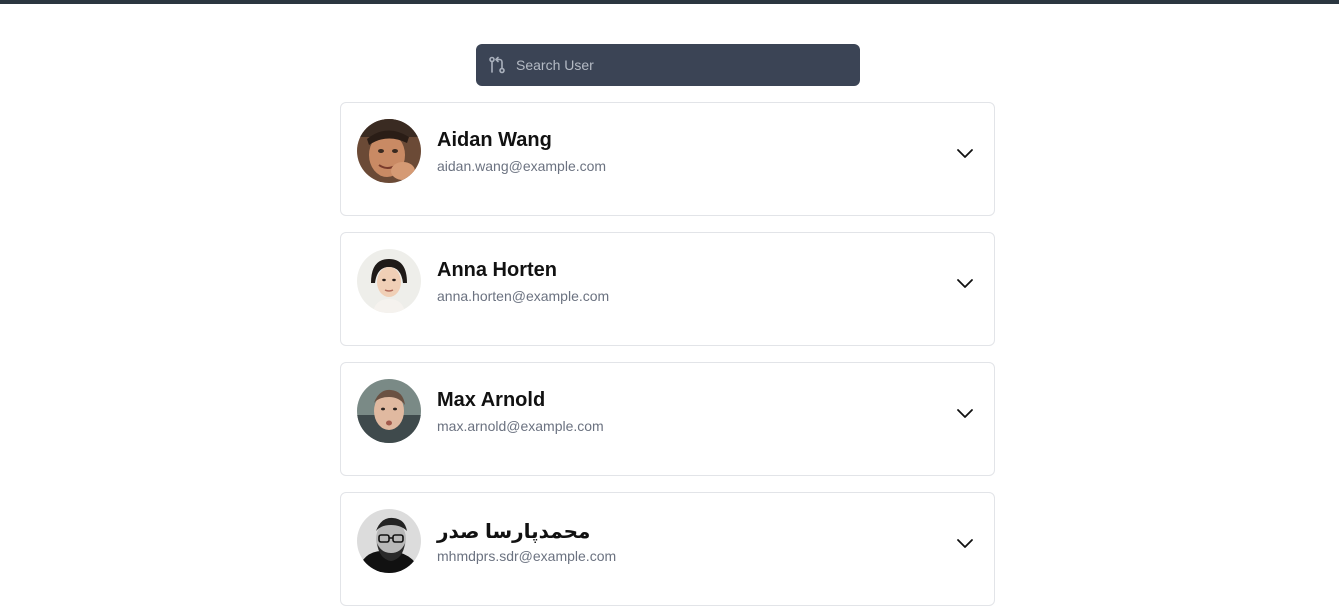 This screenshot has height=615, width=1339. Describe the element at coordinates (669, 2) in the screenshot. I see `top-accent-bar` at that location.